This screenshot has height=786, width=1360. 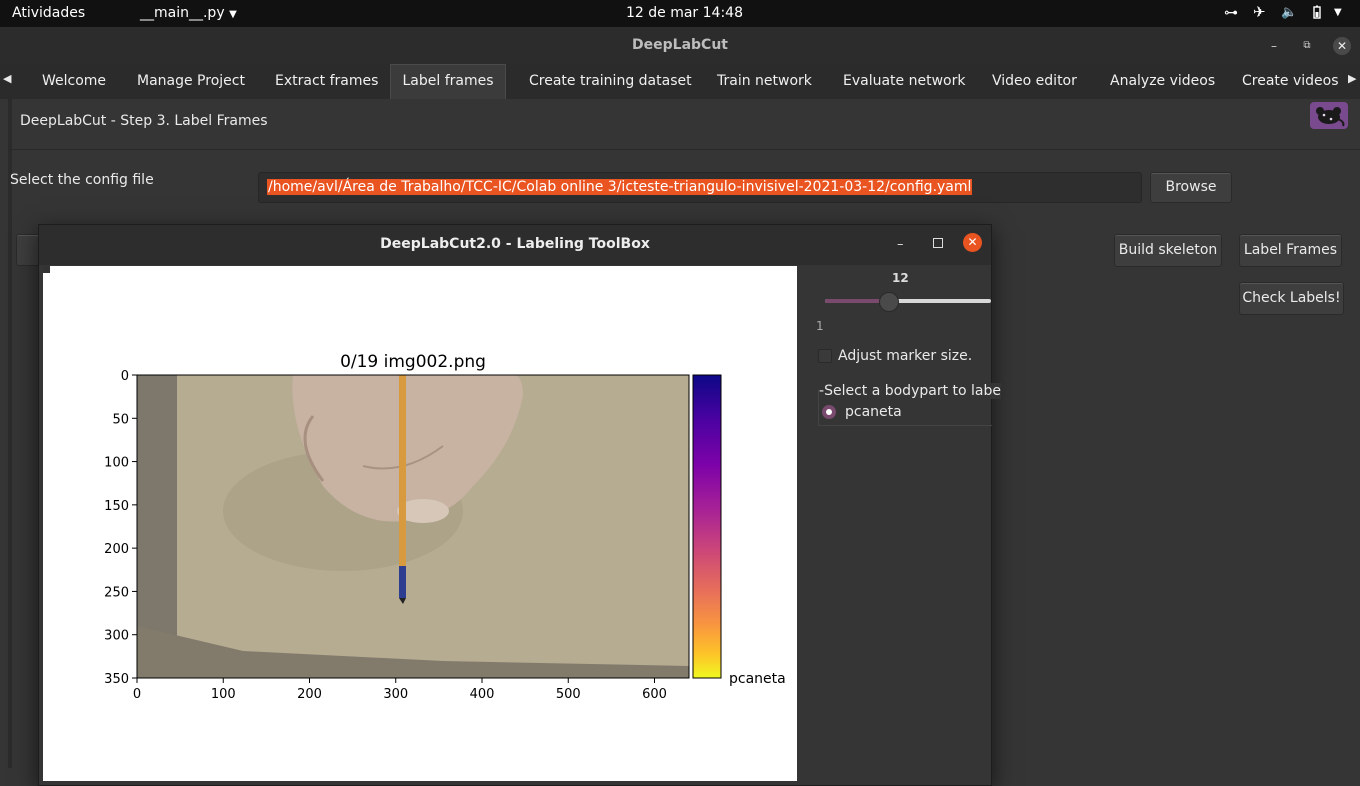 I want to click on y-tick-label: 100, so click(x=116, y=463).